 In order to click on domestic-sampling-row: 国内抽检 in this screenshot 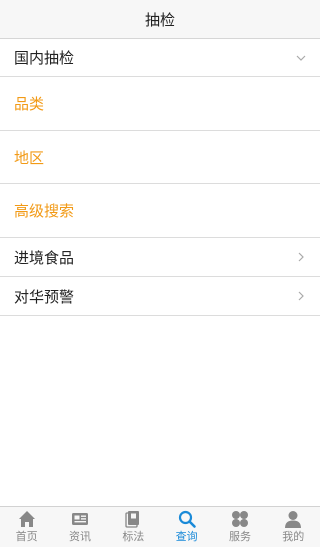, I will do `click(160, 58)`.